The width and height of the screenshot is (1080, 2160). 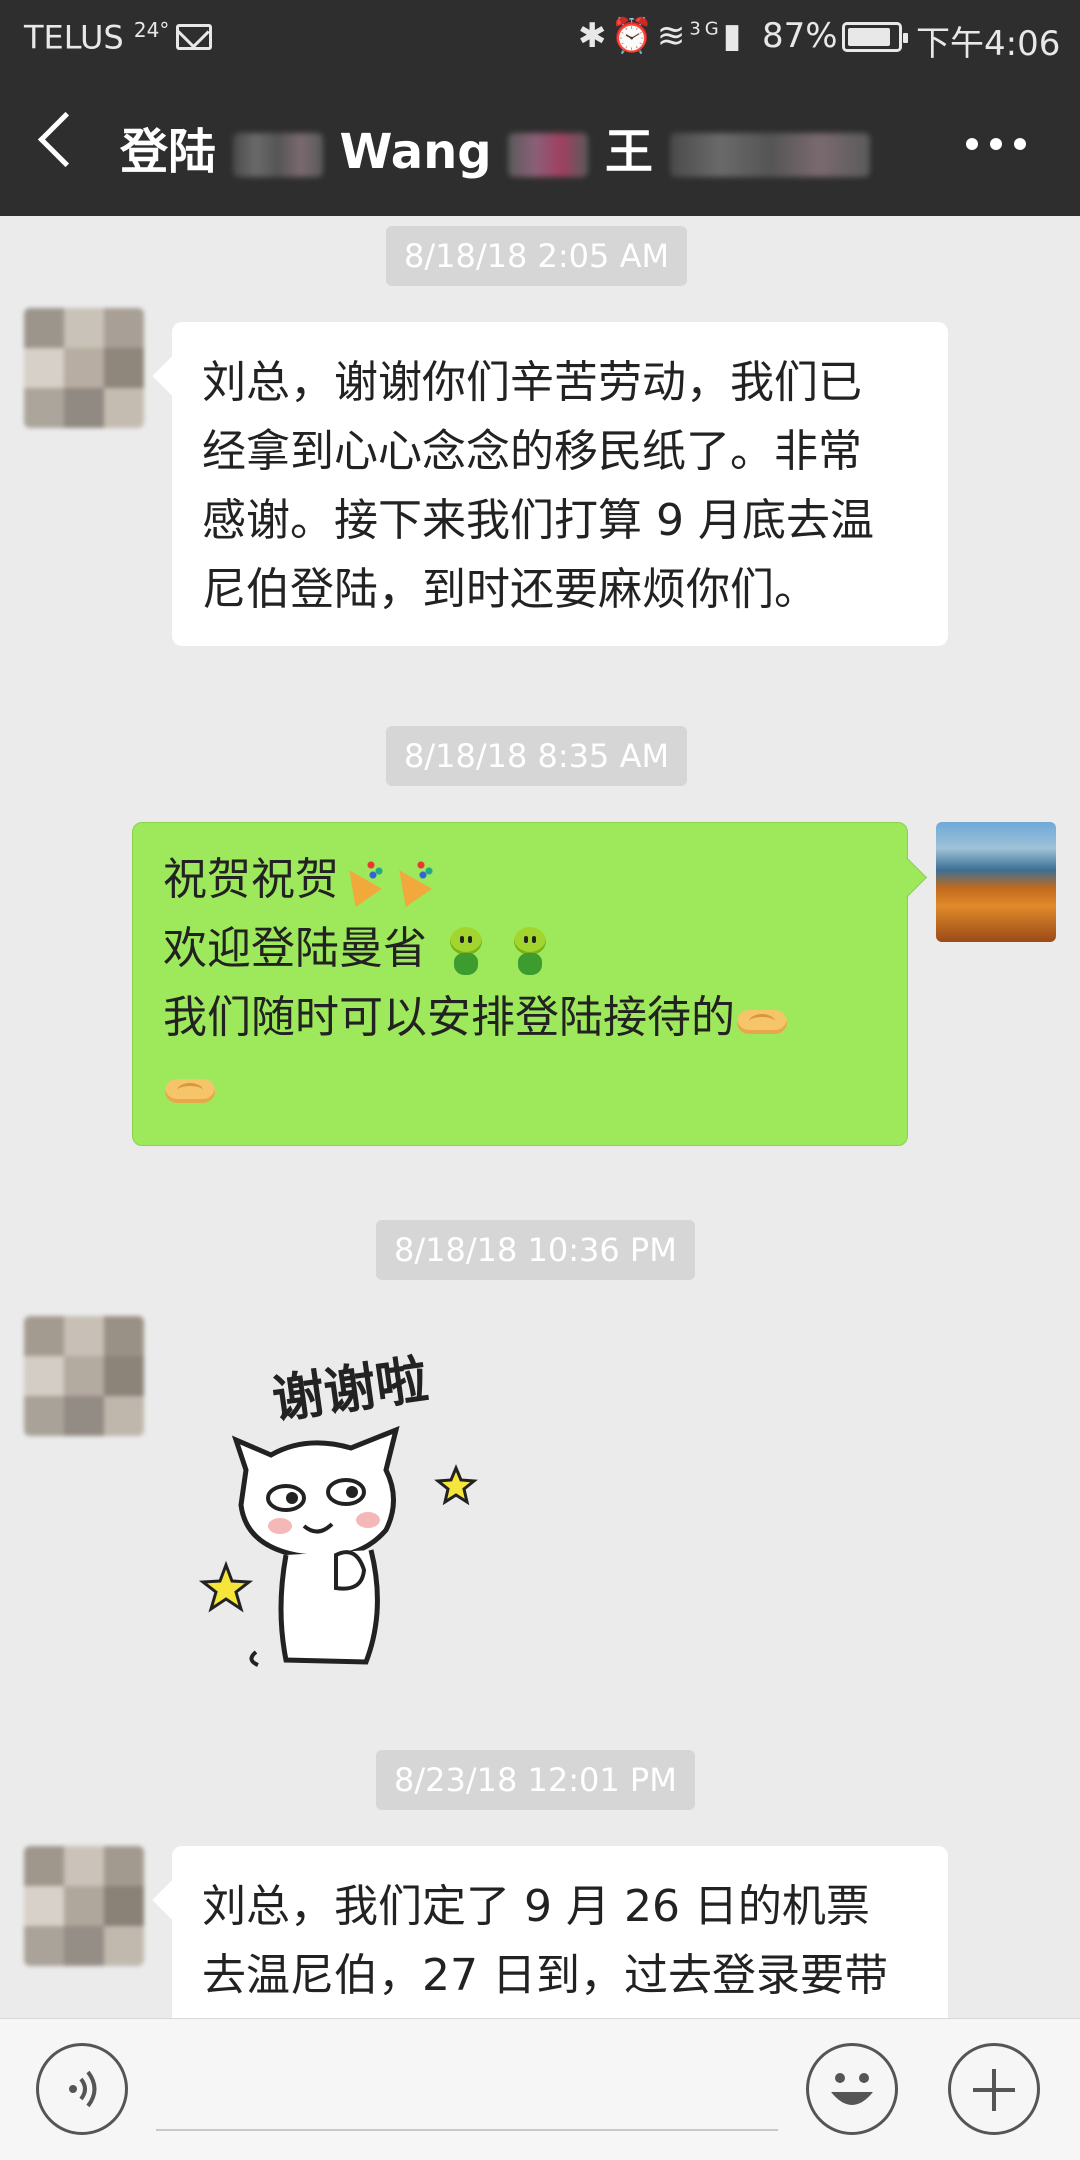 What do you see at coordinates (996, 145) in the screenshot?
I see `more-icon` at bounding box center [996, 145].